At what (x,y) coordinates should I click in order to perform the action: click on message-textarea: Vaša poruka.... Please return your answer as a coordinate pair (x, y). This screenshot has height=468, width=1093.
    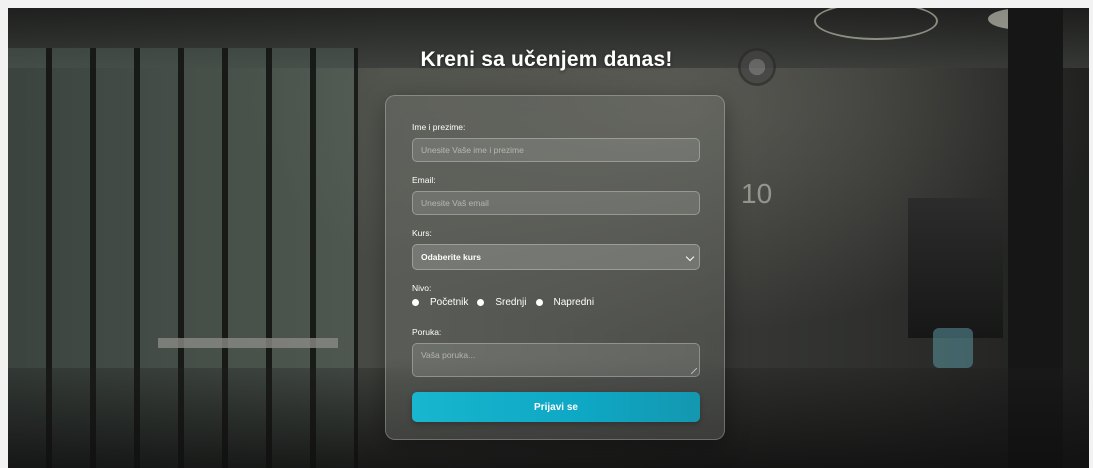
    Looking at the image, I should click on (556, 360).